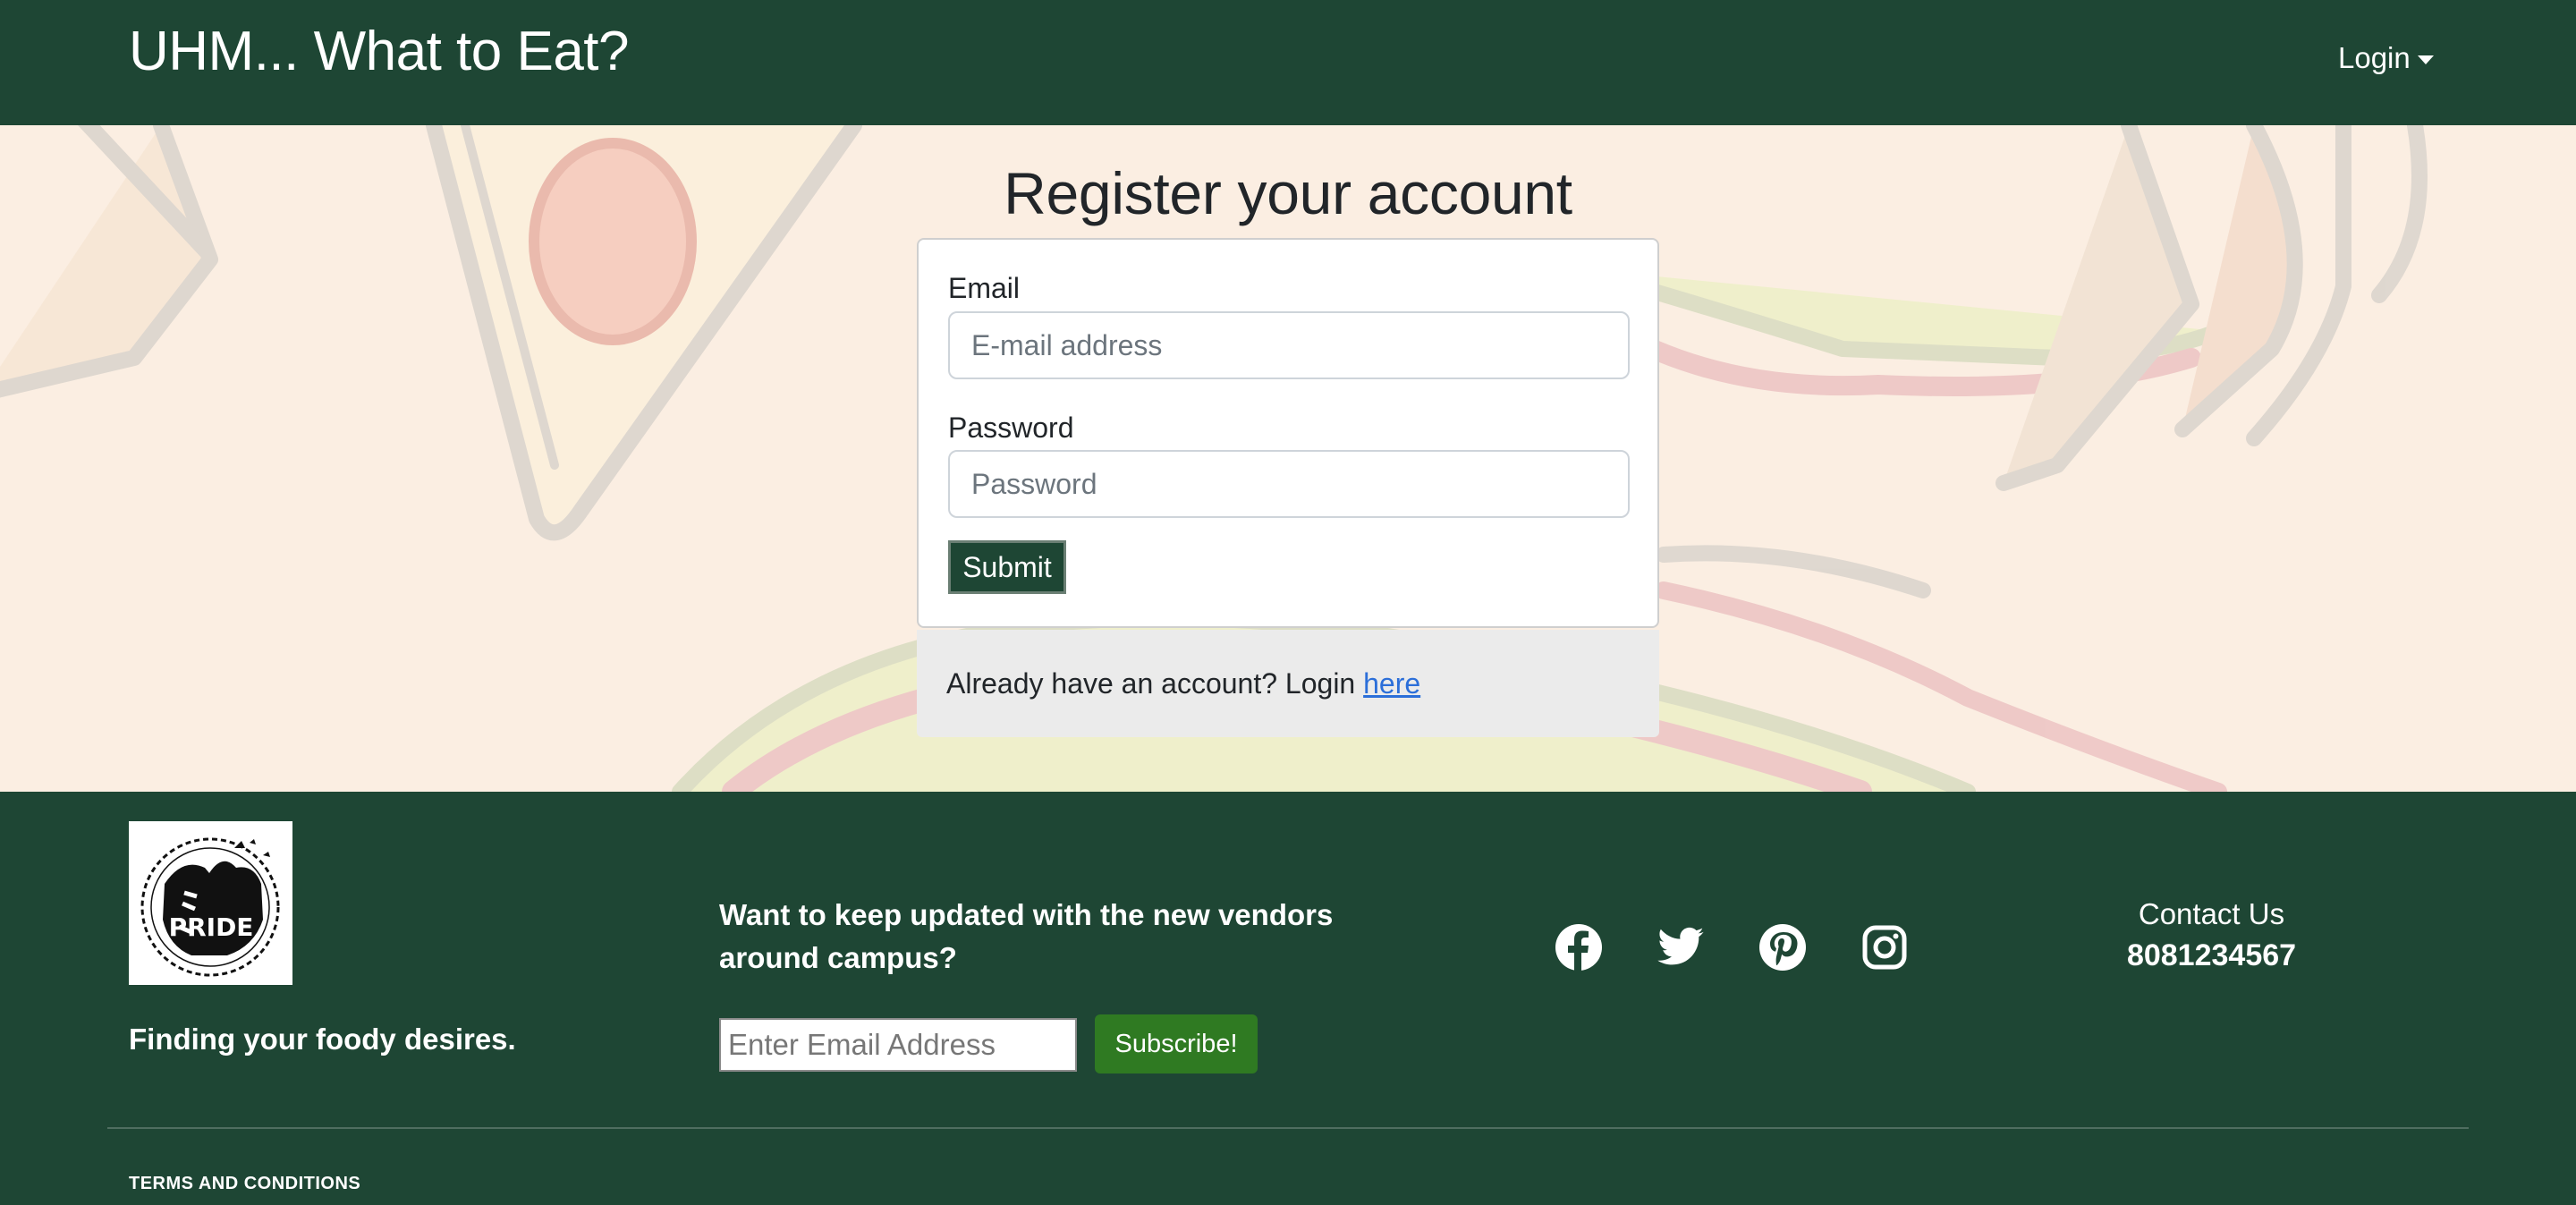  What do you see at coordinates (2211, 913) in the screenshot?
I see `contact-us-title: Contact Us` at bounding box center [2211, 913].